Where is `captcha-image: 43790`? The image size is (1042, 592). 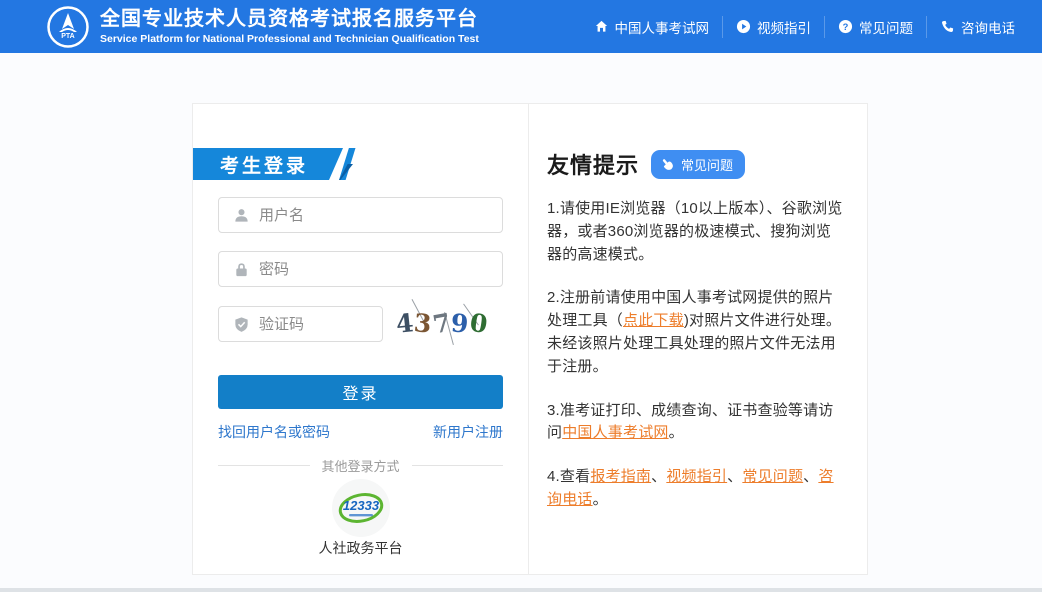 captcha-image: 43790 is located at coordinates (442, 322).